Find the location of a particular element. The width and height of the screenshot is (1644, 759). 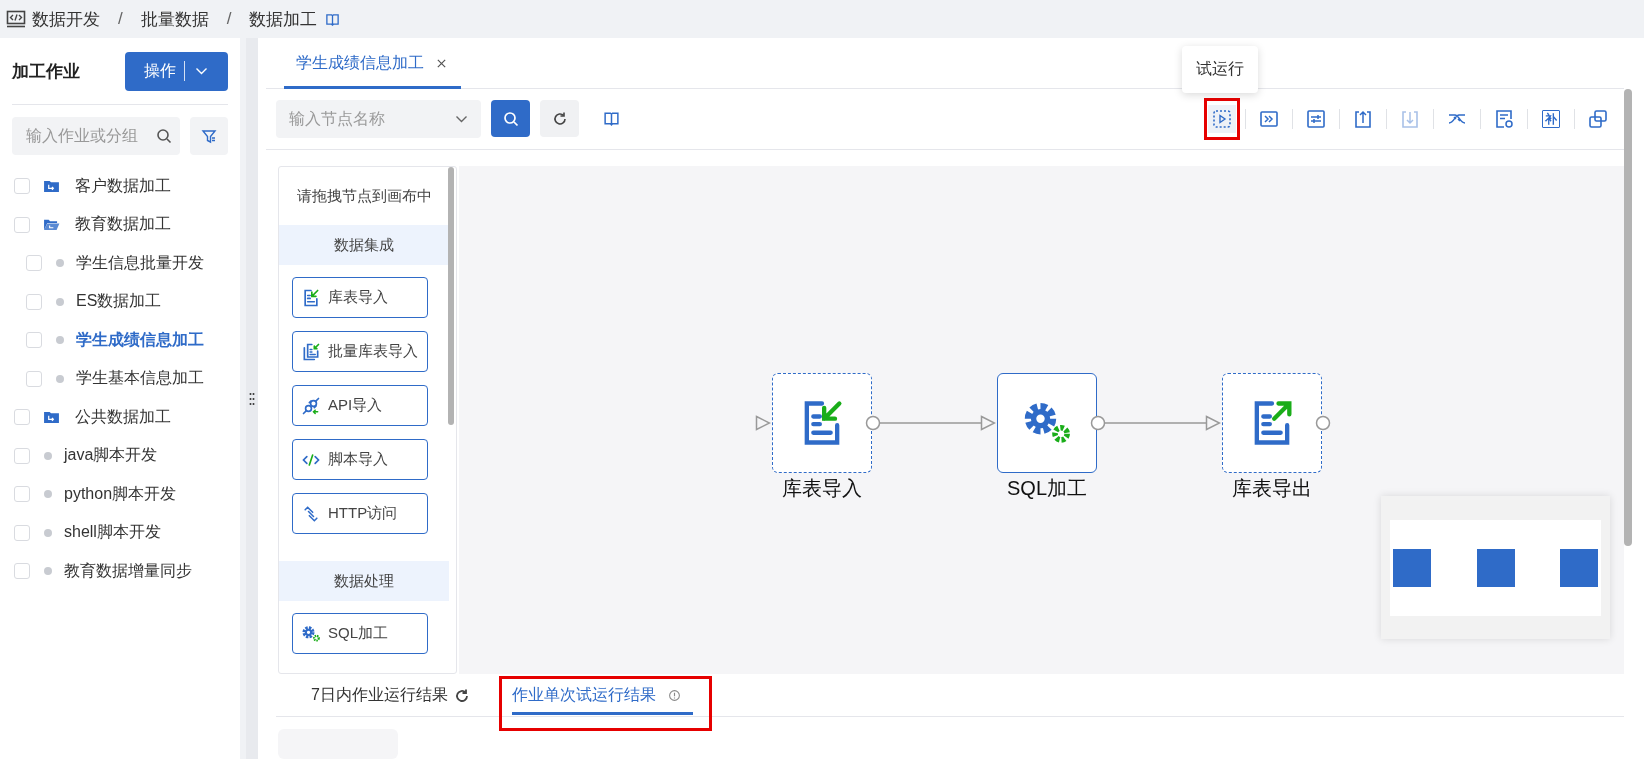

close-icon is located at coordinates (441, 63).